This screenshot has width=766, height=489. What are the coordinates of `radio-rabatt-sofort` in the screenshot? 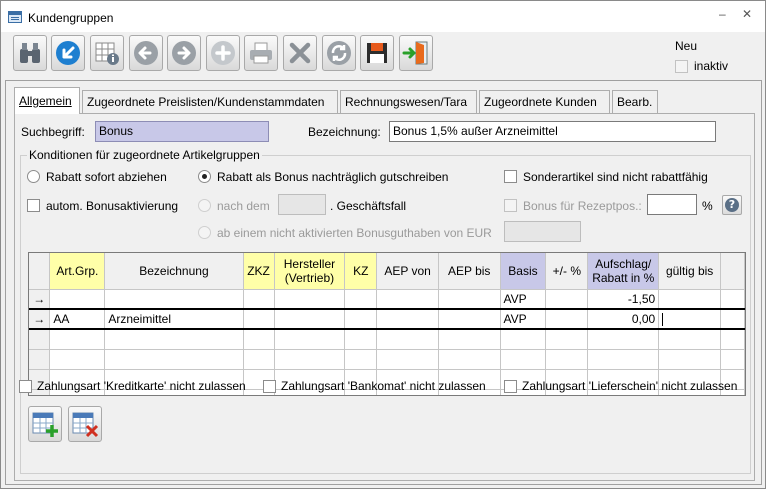 It's located at (33, 176).